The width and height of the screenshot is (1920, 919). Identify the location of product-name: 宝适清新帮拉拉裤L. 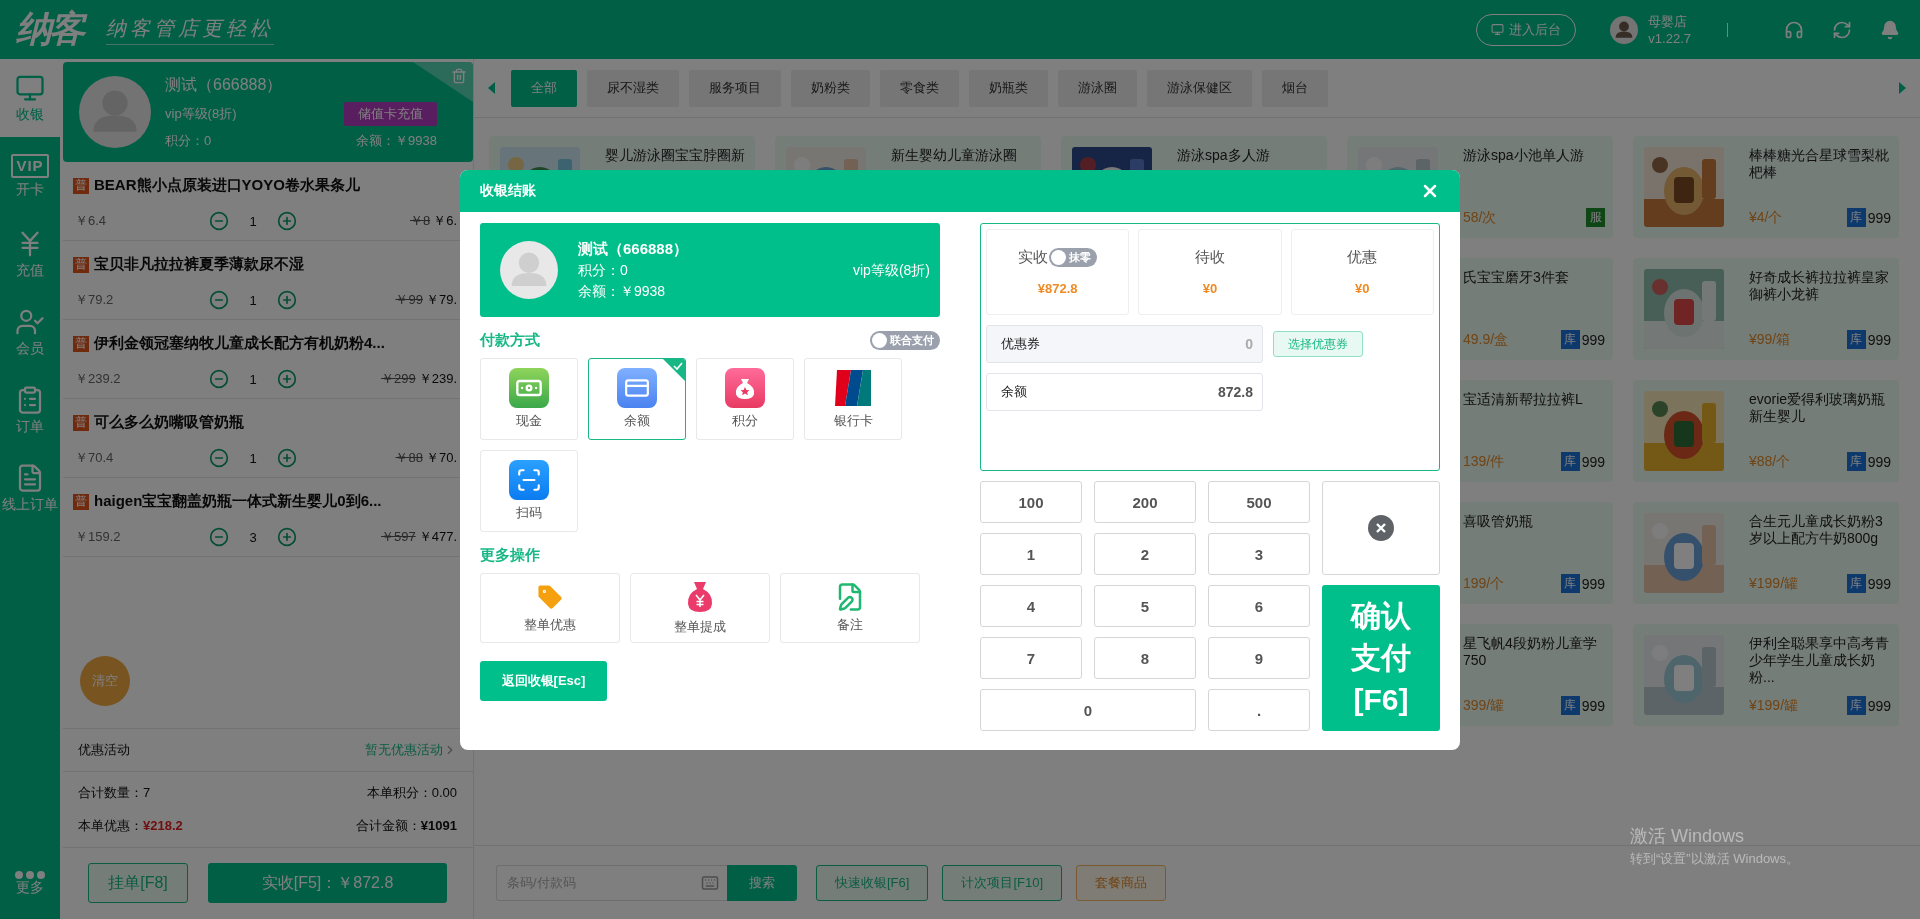
(1523, 399).